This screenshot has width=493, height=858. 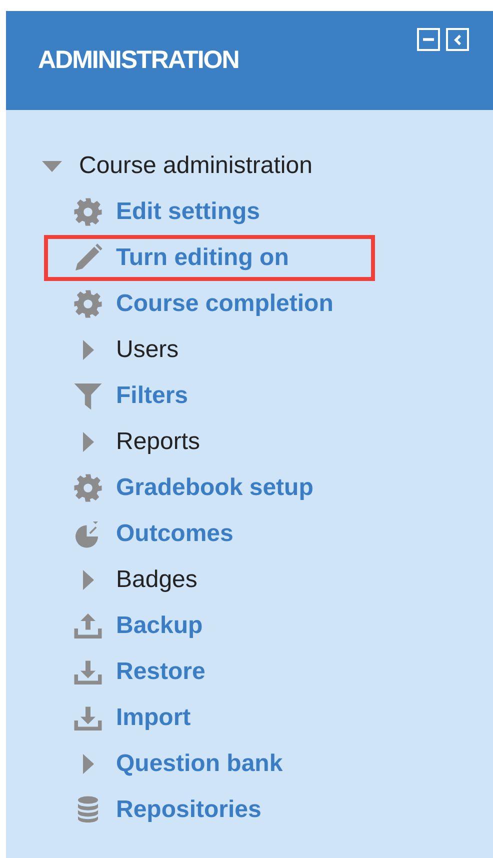 What do you see at coordinates (88, 396) in the screenshot?
I see `funnel-icon` at bounding box center [88, 396].